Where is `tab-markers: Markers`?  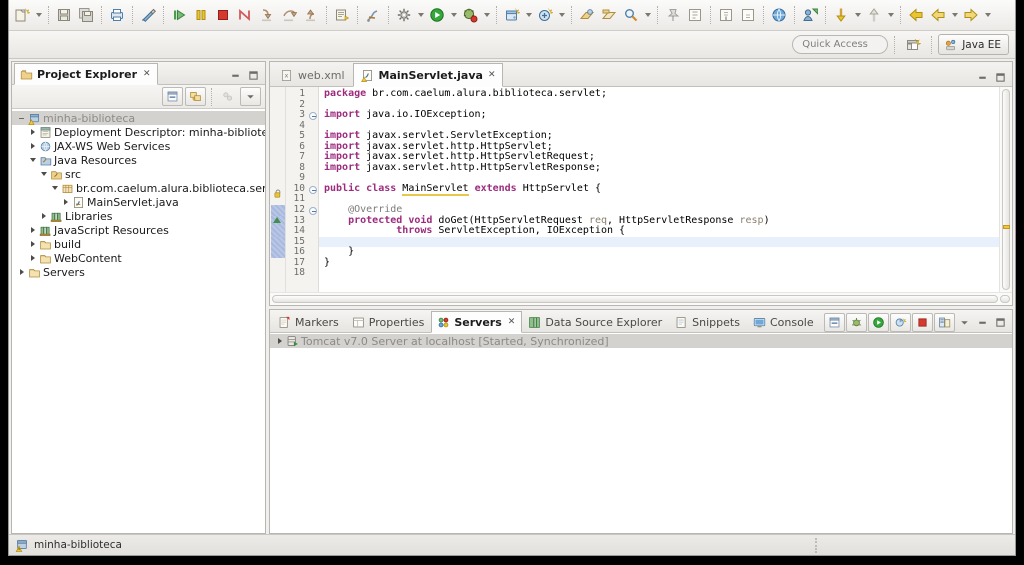
tab-markers: Markers is located at coordinates (309, 322).